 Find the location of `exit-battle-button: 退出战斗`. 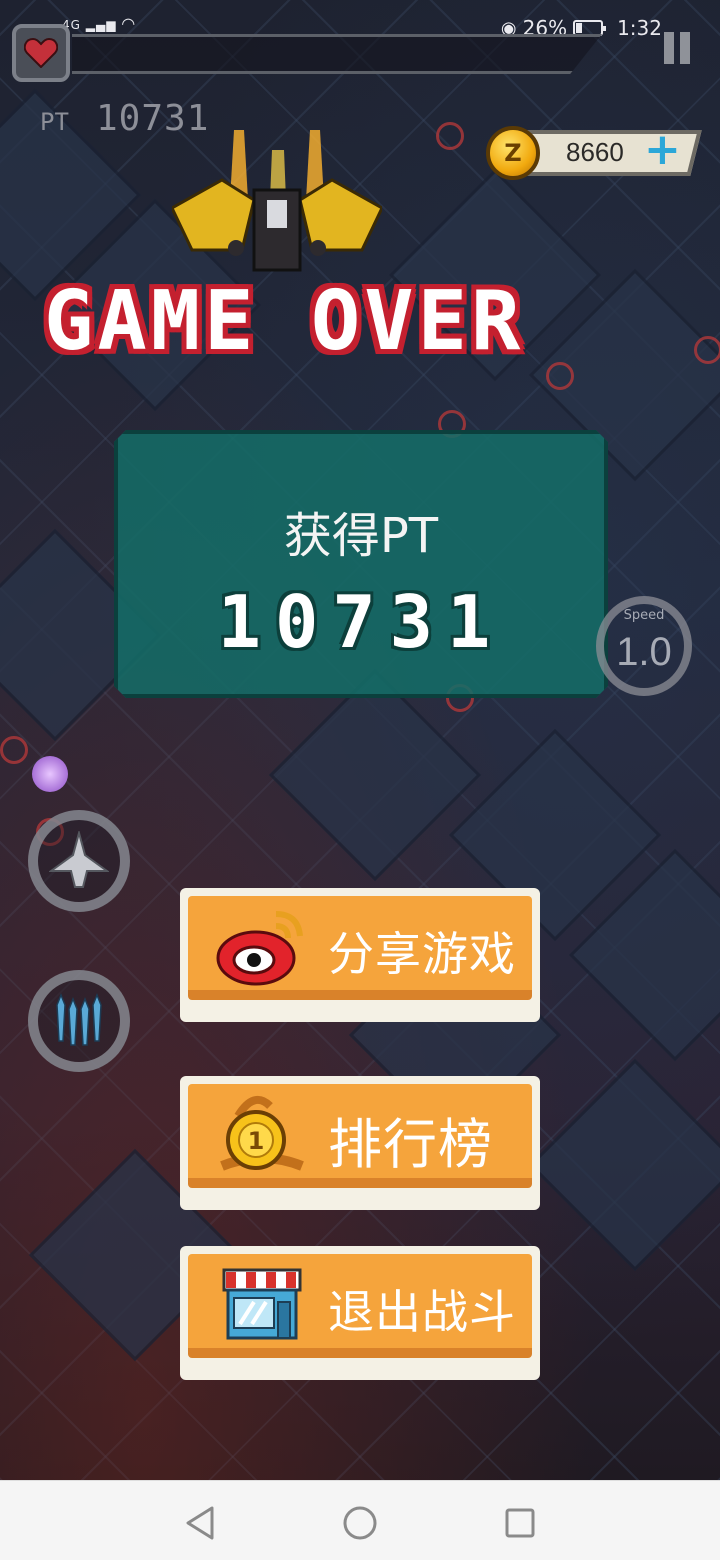

exit-battle-button: 退出战斗 is located at coordinates (360, 1313).